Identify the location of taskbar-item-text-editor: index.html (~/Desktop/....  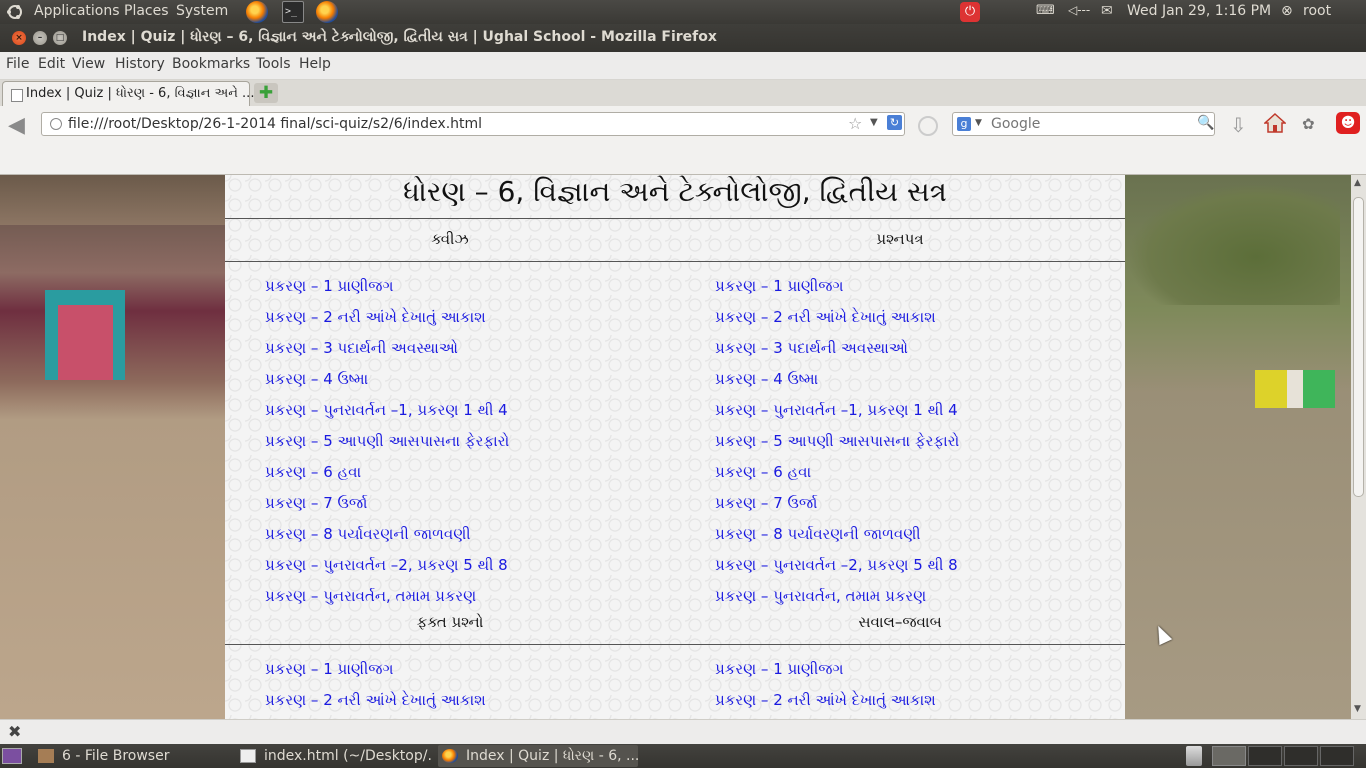
(334, 756).